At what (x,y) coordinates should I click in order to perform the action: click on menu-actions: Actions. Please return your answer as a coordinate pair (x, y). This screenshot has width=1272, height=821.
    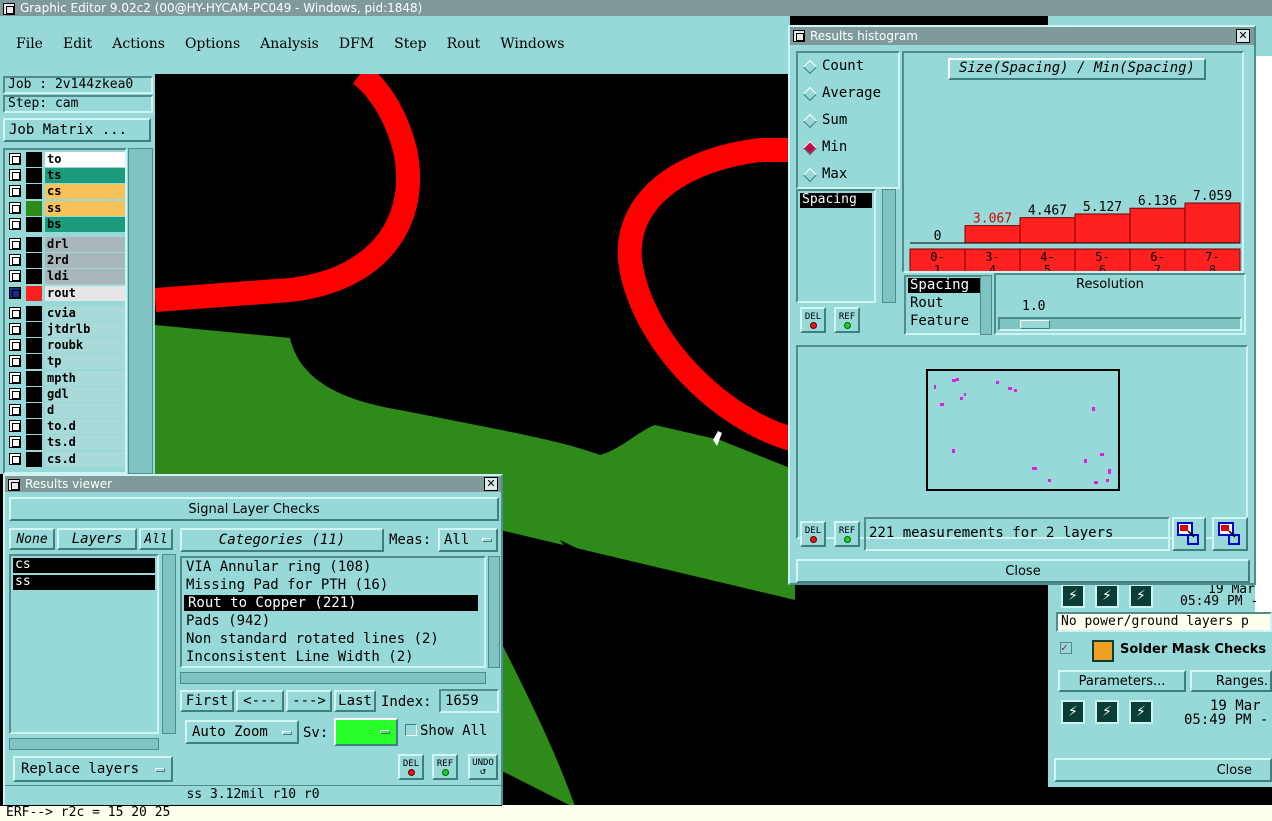
    Looking at the image, I should click on (138, 55).